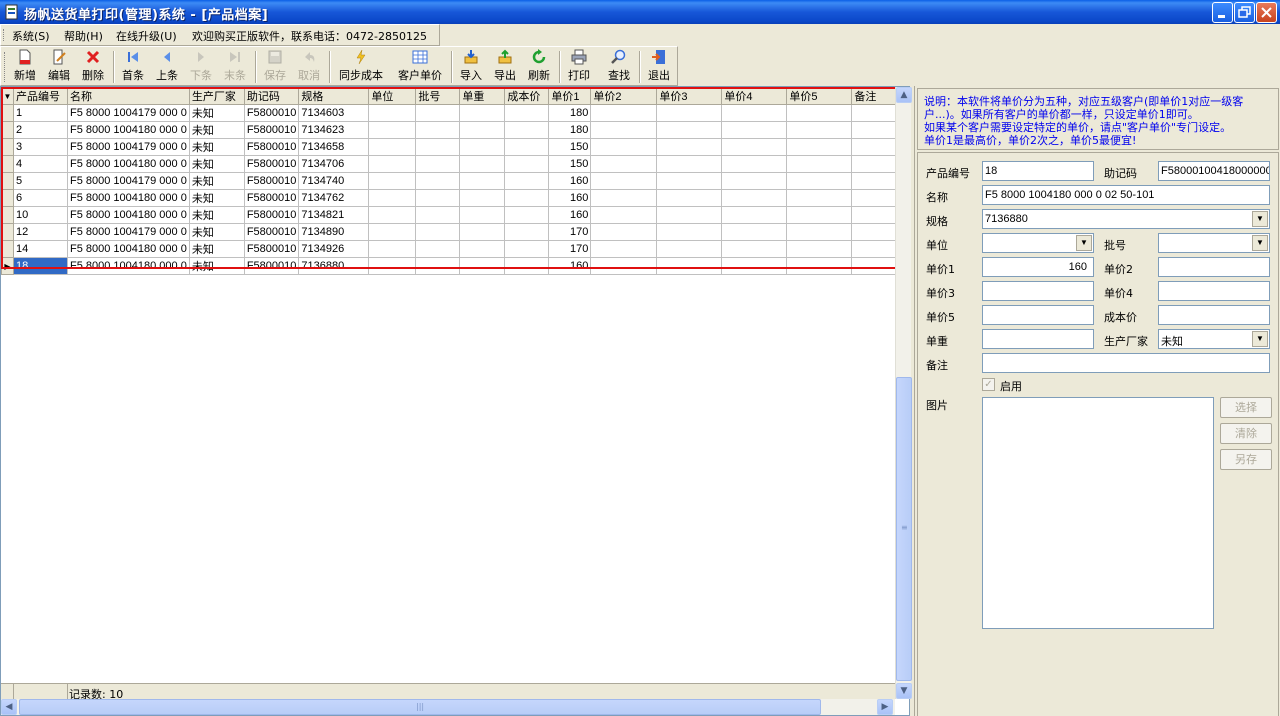 Image resolution: width=1280 pixels, height=716 pixels. Describe the element at coordinates (146, 36) in the screenshot. I see `menu-online-upgrade: 在线升级(U)` at that location.